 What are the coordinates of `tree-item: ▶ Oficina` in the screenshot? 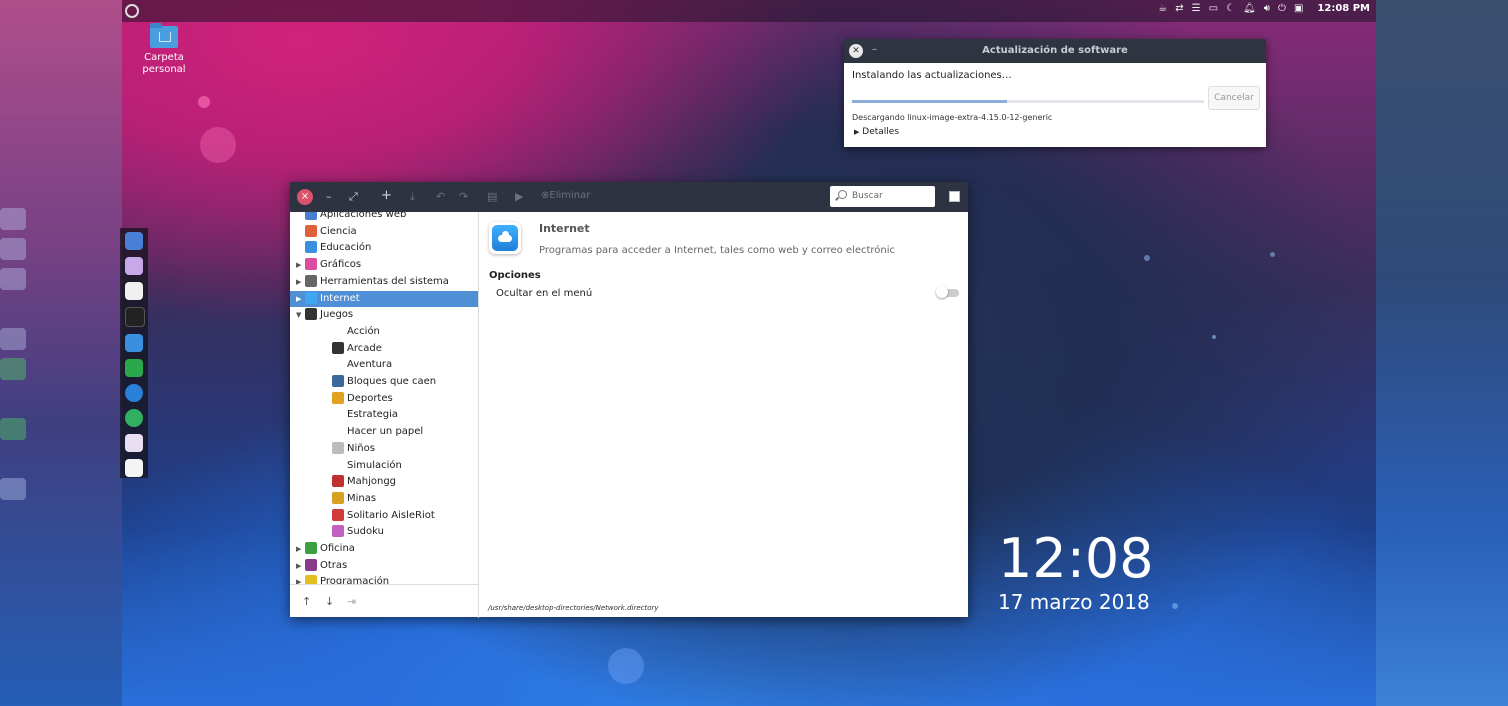 It's located at (384, 549).